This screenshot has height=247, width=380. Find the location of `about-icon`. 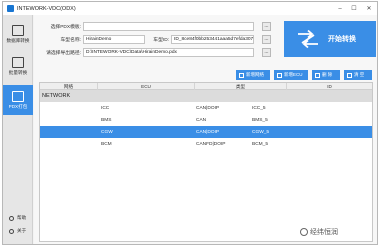

about-icon is located at coordinates (11, 231).